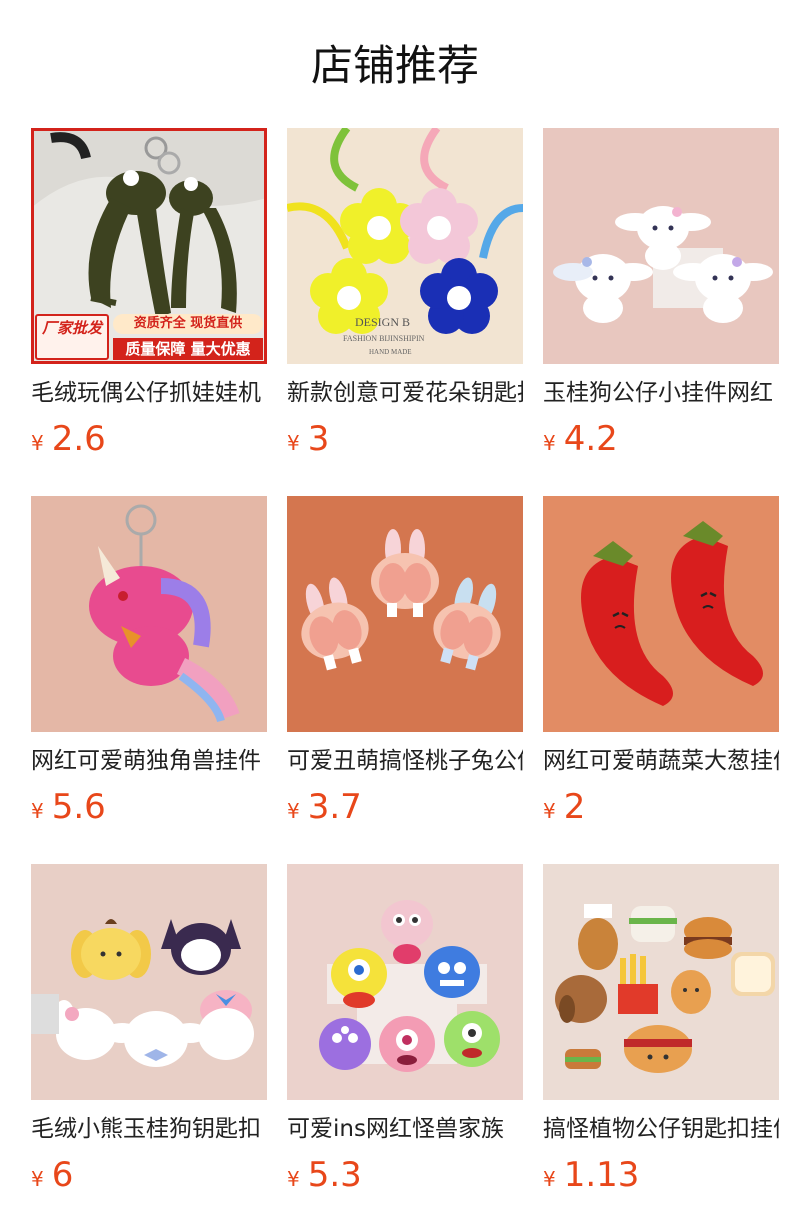 The image size is (790, 1232). I want to click on product-name: 毛绒玩偶公仔抓娃娃机, so click(149, 393).